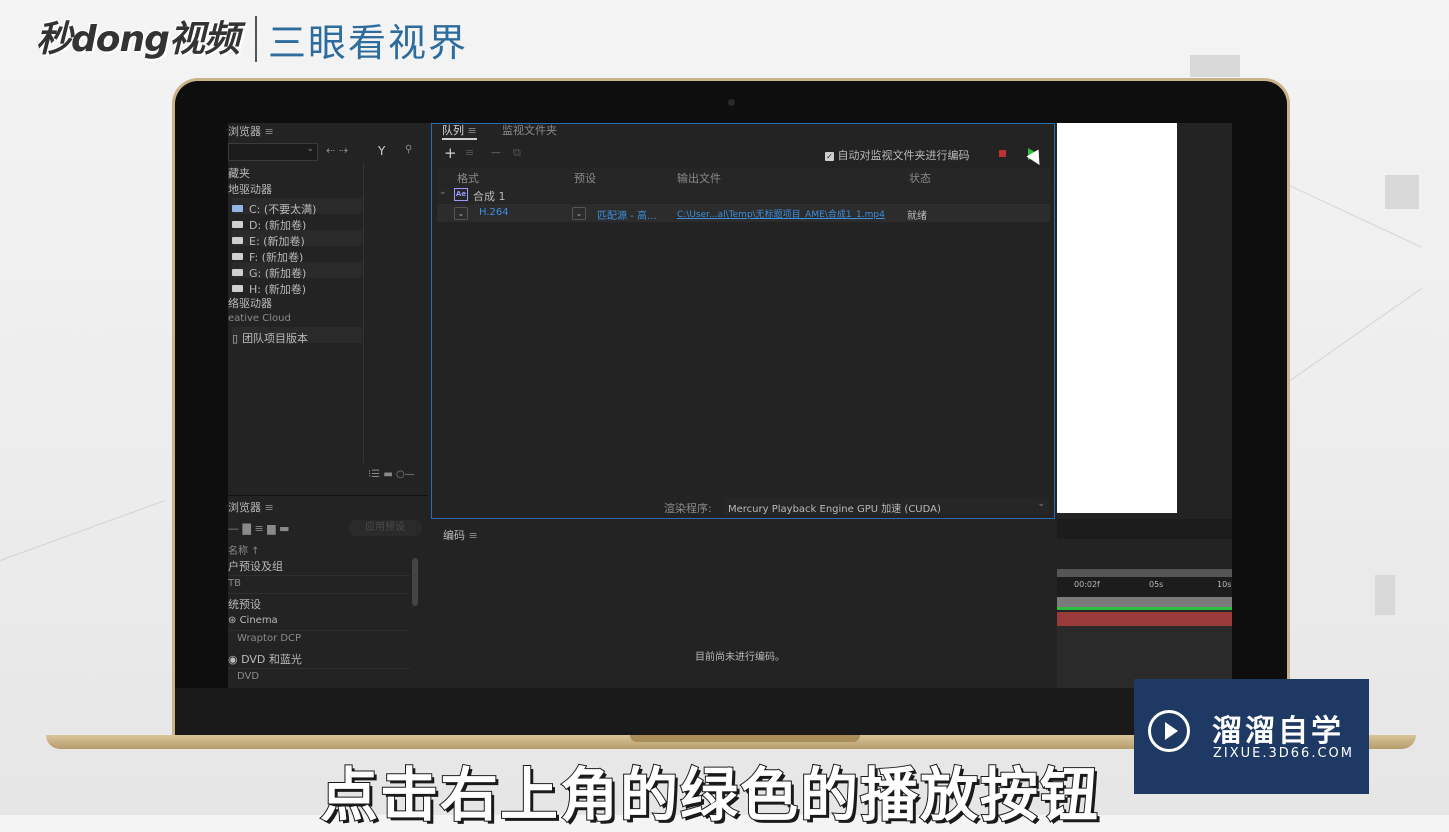 The image size is (1449, 832). Describe the element at coordinates (385, 528) in the screenshot. I see `apply-preset-button: 应用预设` at that location.